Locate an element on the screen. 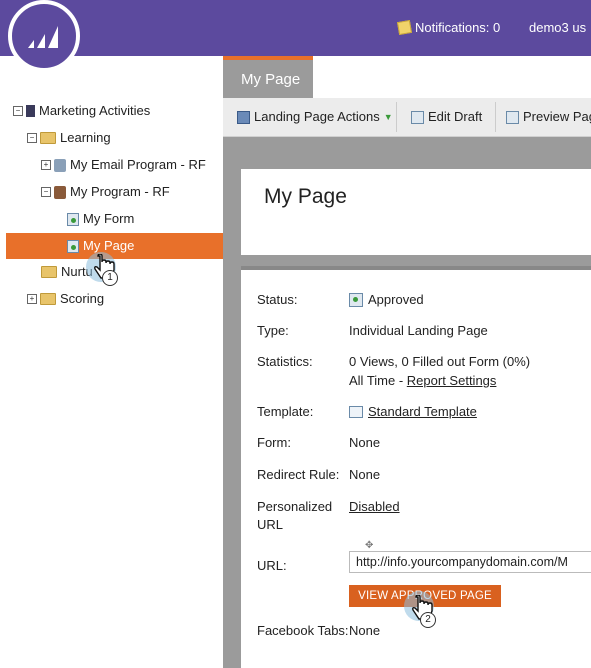 This screenshot has width=591, height=668. title-panel: My Page is located at coordinates (416, 212).